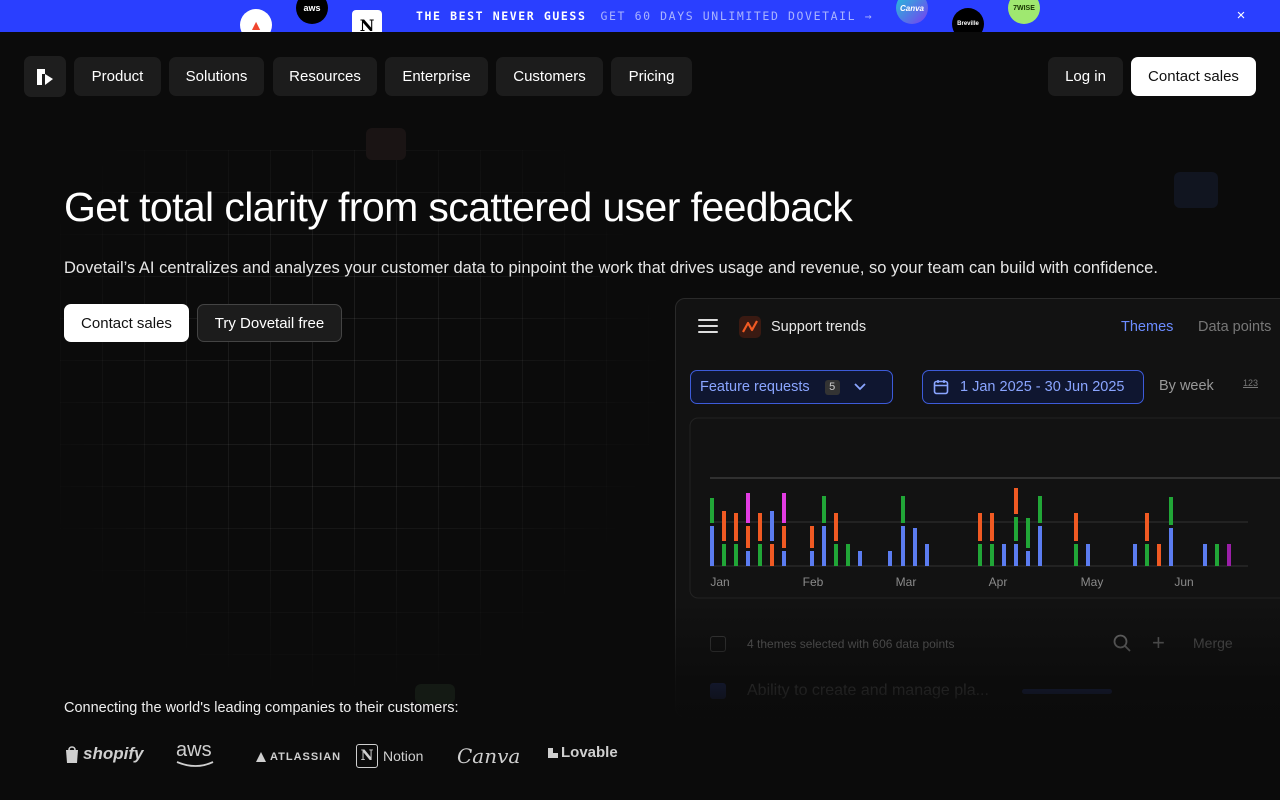 This screenshot has height=800, width=1280. I want to click on logo-lovable: Lovable, so click(582, 752).